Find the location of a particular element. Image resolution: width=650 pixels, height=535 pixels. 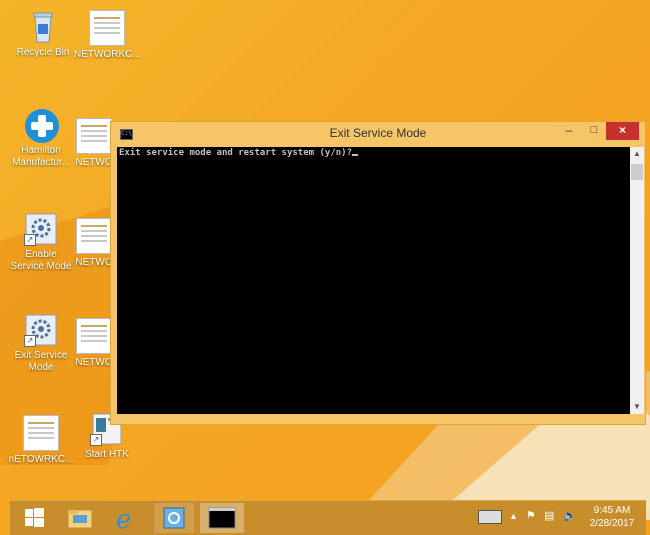

volume-muted-icon: 🔈 is located at coordinates (570, 515).